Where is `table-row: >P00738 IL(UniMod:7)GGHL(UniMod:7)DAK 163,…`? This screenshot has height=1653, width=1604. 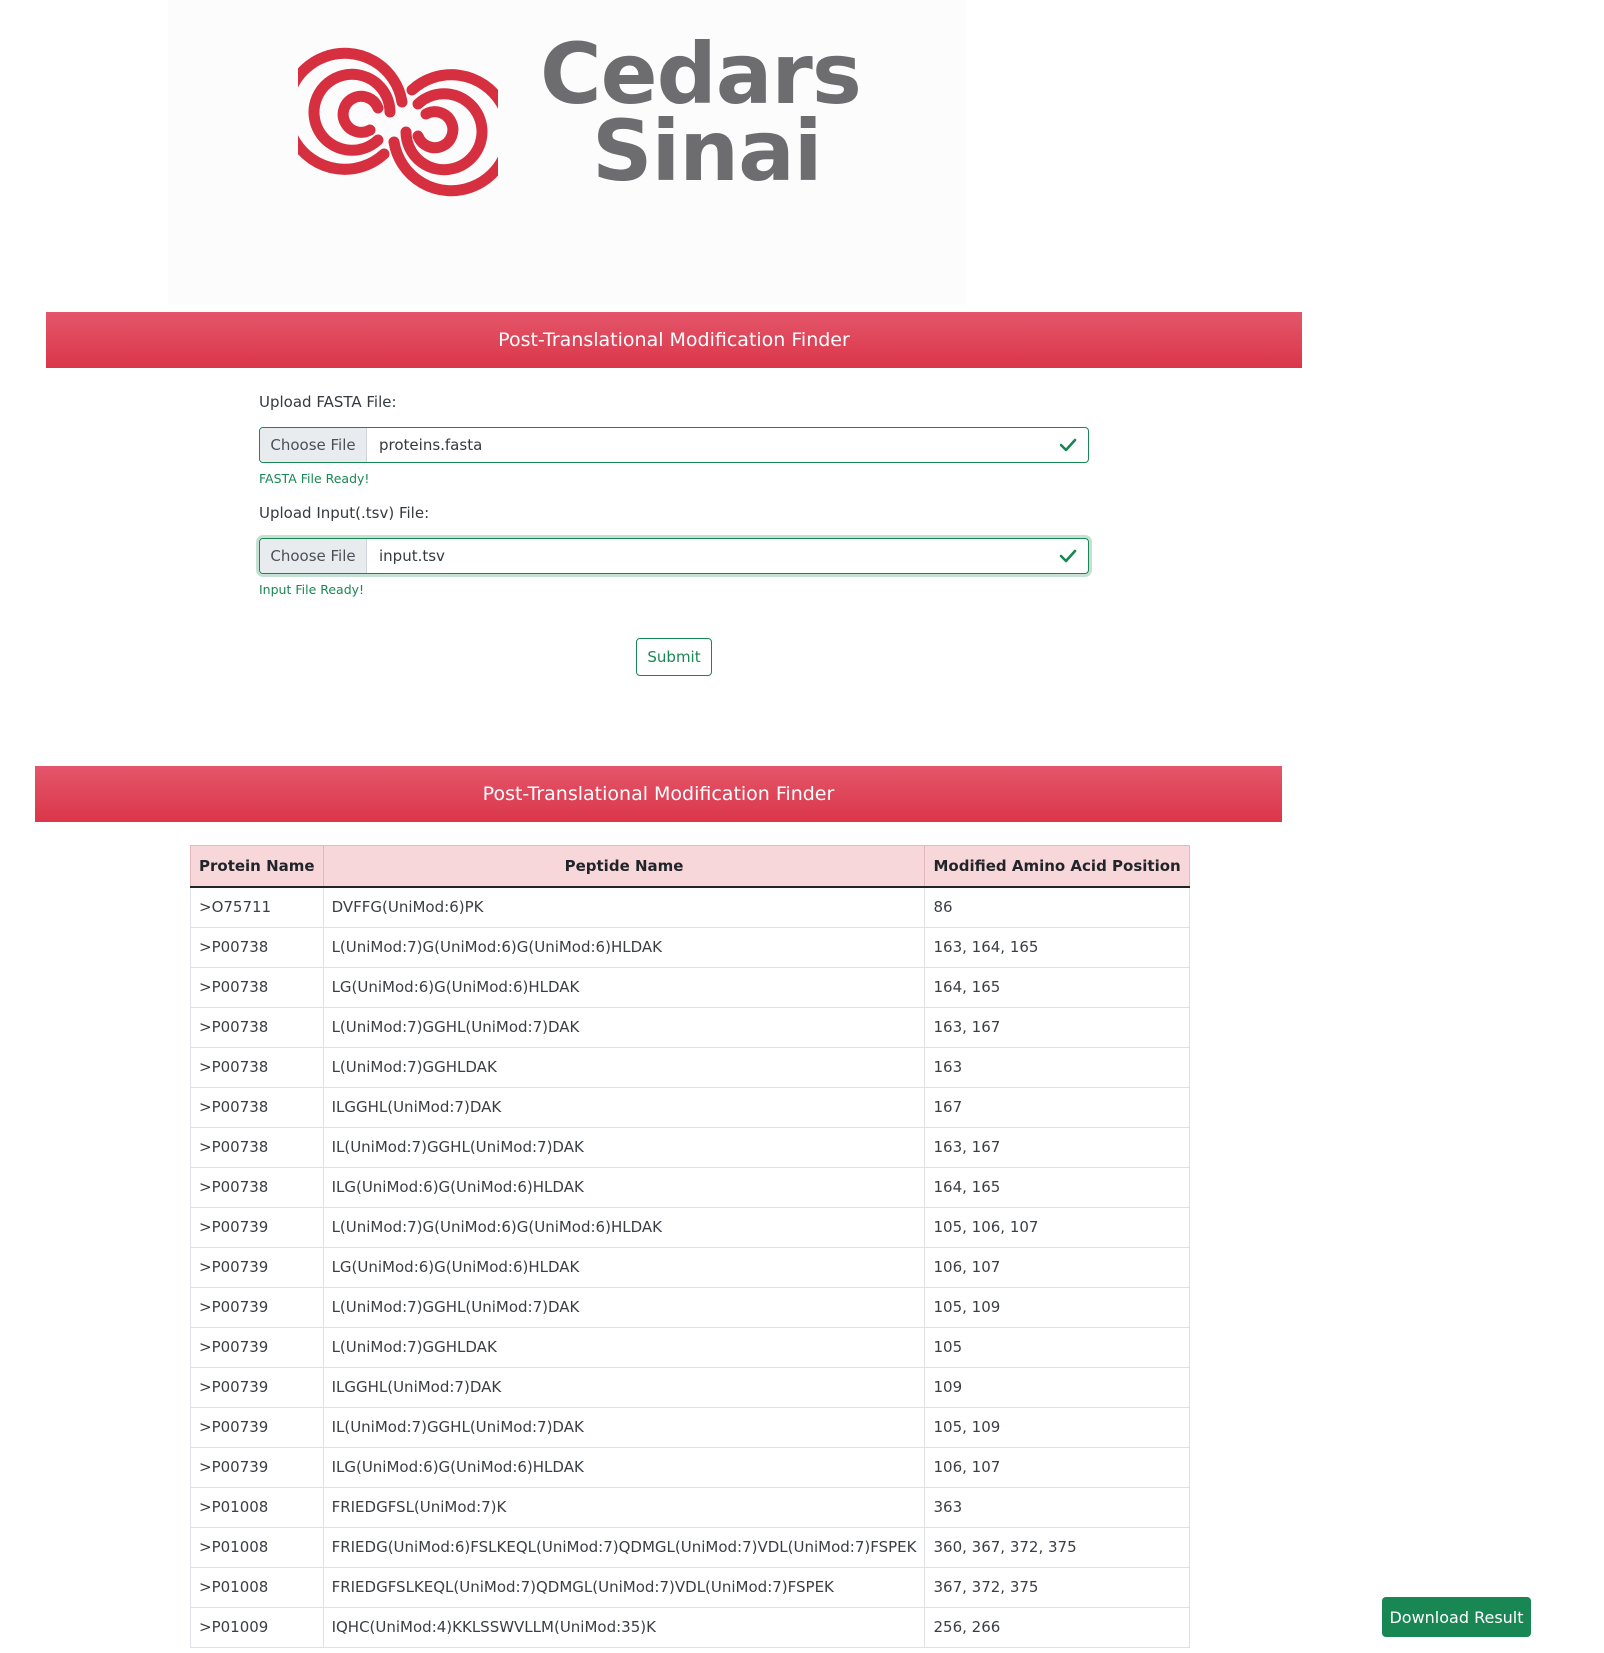 table-row: >P00738 IL(UniMod:7)GGHL(UniMod:7)DAK 163,… is located at coordinates (690, 1147).